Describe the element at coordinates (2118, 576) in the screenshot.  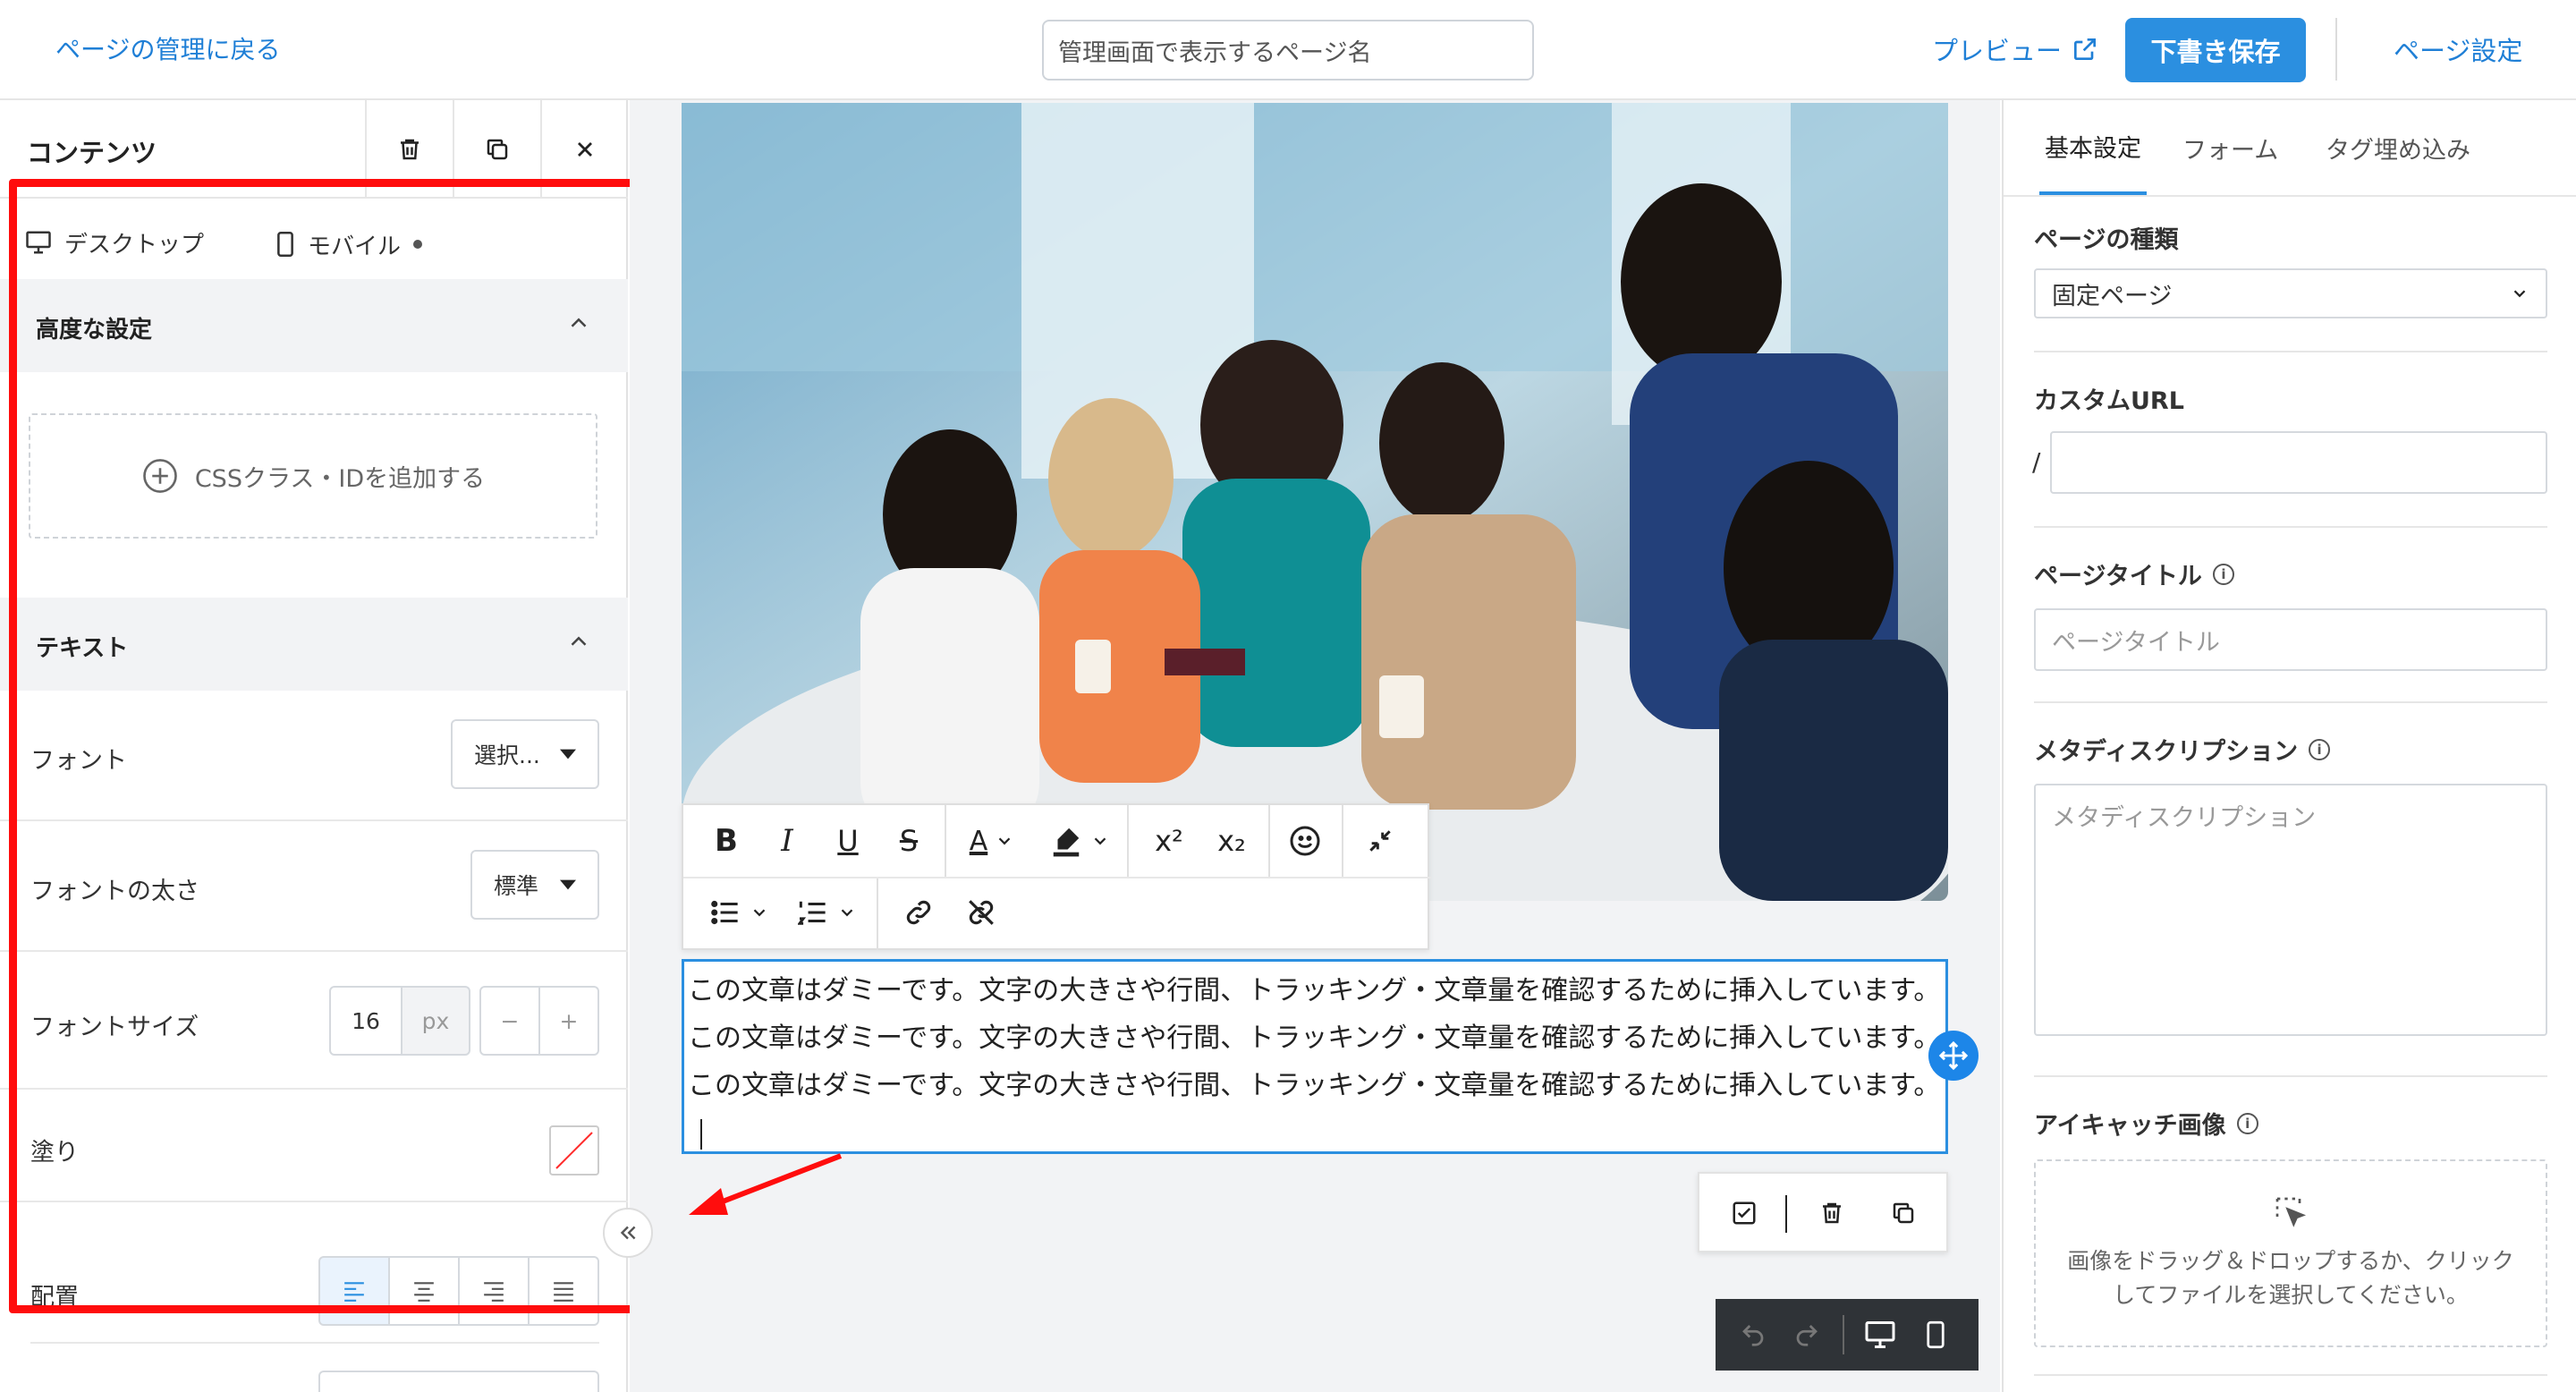
I see `page-title-label-text: ページタイトル` at that location.